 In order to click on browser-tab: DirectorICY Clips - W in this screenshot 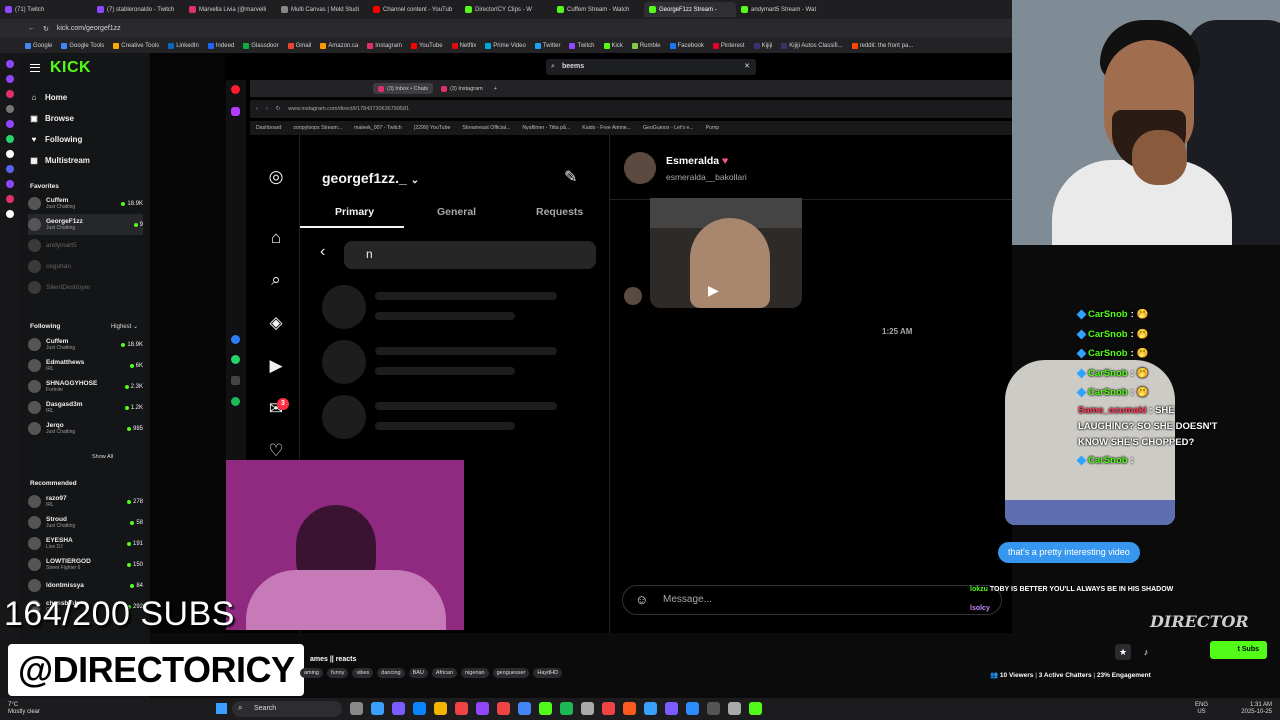, I will do `click(506, 9)`.